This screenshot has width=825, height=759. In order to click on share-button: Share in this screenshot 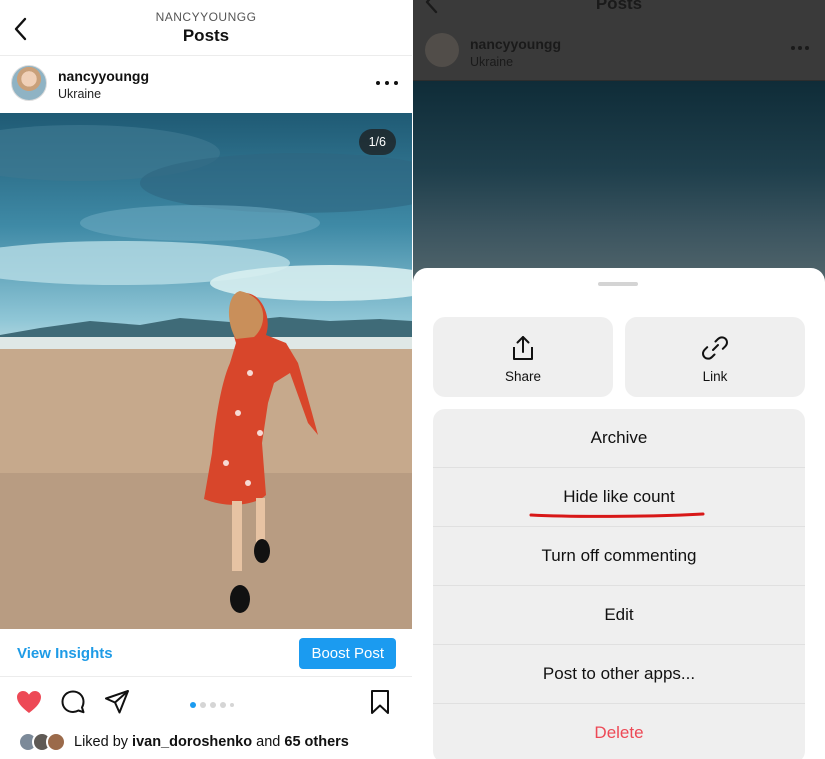, I will do `click(523, 357)`.